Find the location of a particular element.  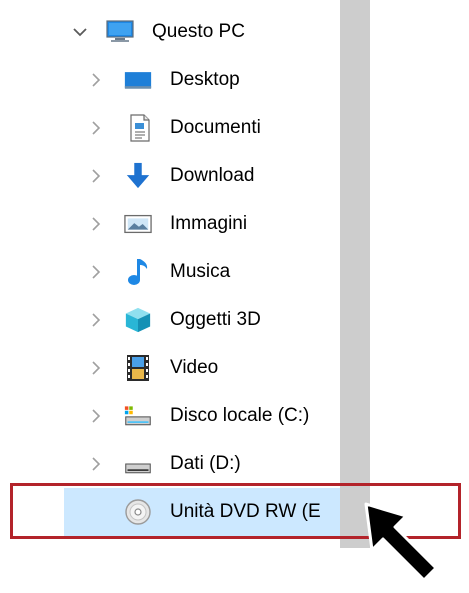

tree-item-dati-d: Dati (D:) is located at coordinates (170, 464).